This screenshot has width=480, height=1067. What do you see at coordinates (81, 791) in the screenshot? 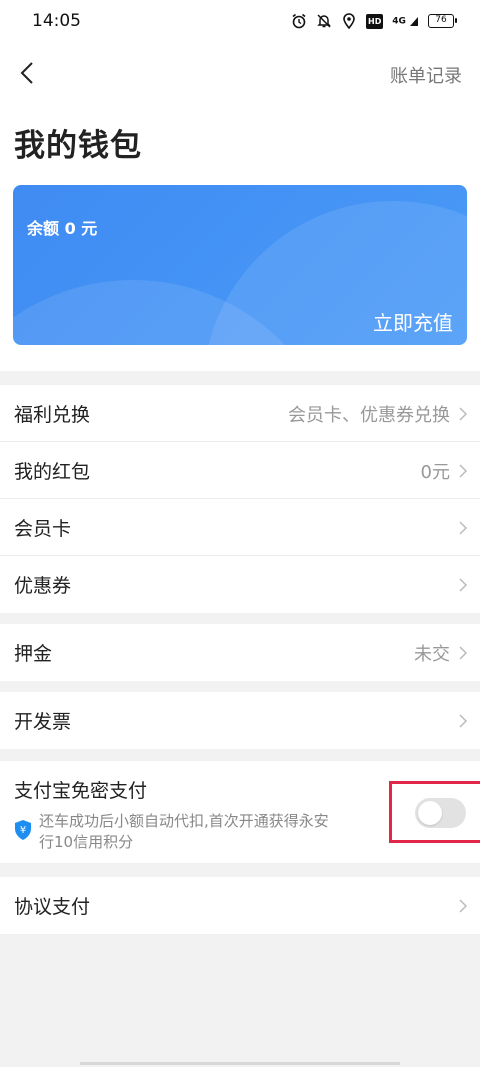
I see `alipay-free-pay-label: 支付宝免密支付` at bounding box center [81, 791].